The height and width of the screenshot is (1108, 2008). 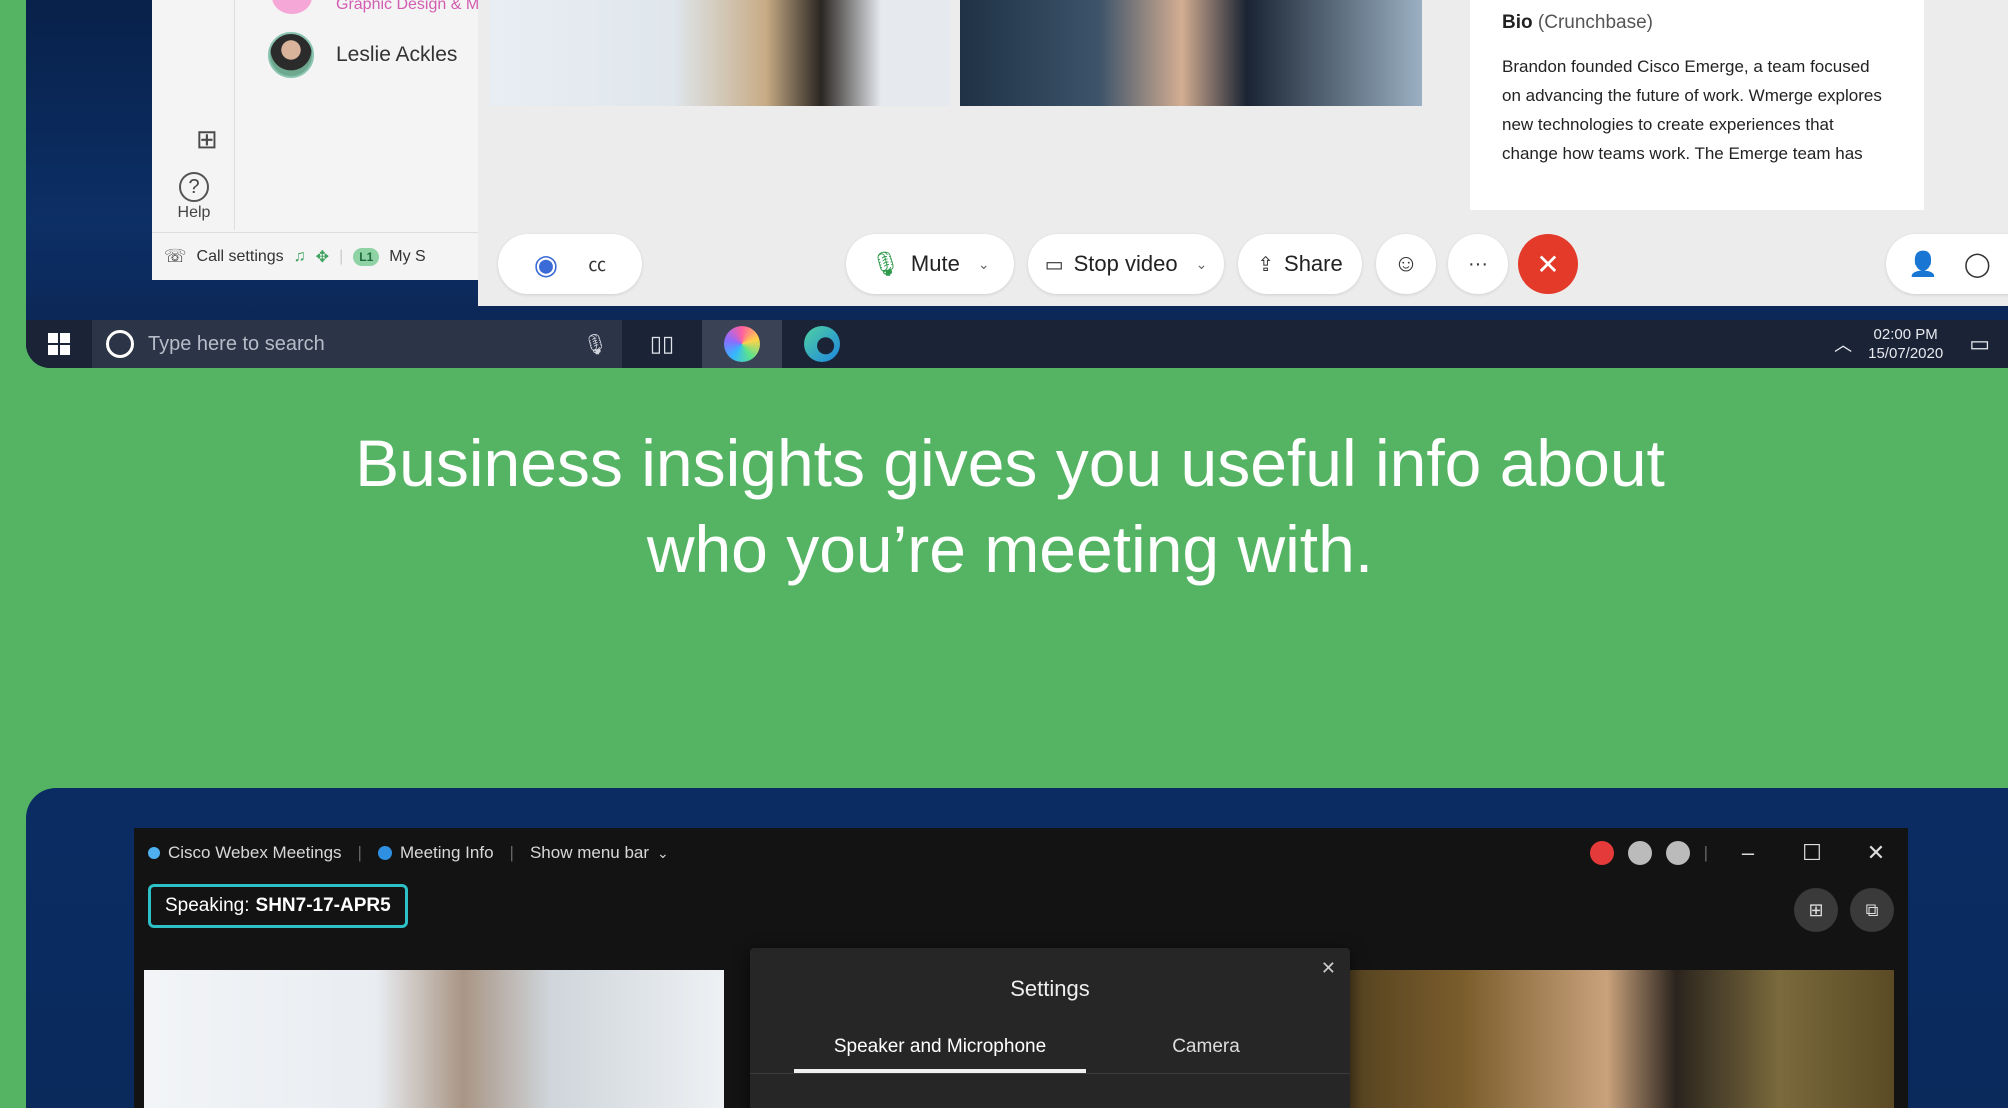 What do you see at coordinates (384, 853) in the screenshot?
I see `info-icon` at bounding box center [384, 853].